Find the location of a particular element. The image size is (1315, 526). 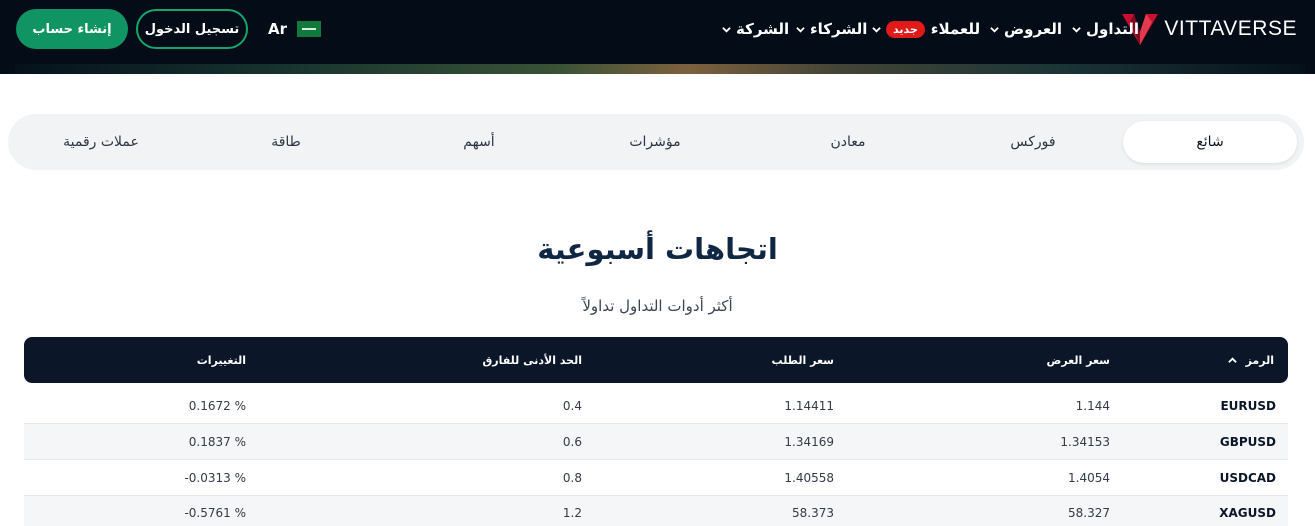

cell-ask: 1.34169 is located at coordinates (809, 442).